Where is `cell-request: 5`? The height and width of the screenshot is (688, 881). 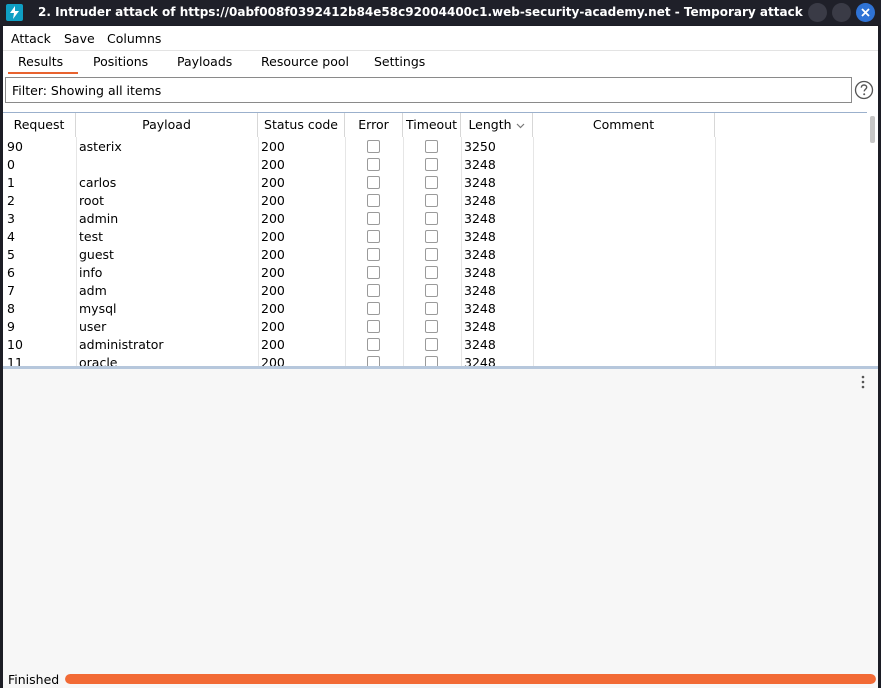
cell-request: 5 is located at coordinates (11, 254).